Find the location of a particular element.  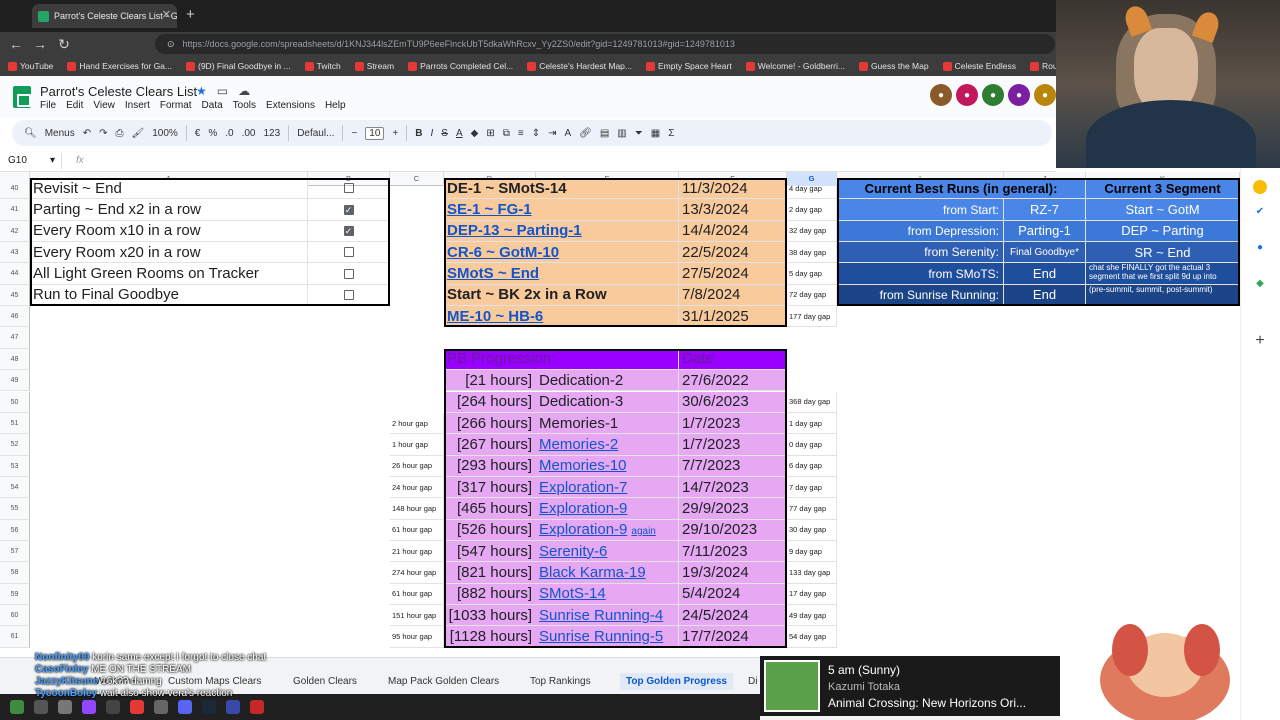

row-header: 46 is located at coordinates (15, 317).